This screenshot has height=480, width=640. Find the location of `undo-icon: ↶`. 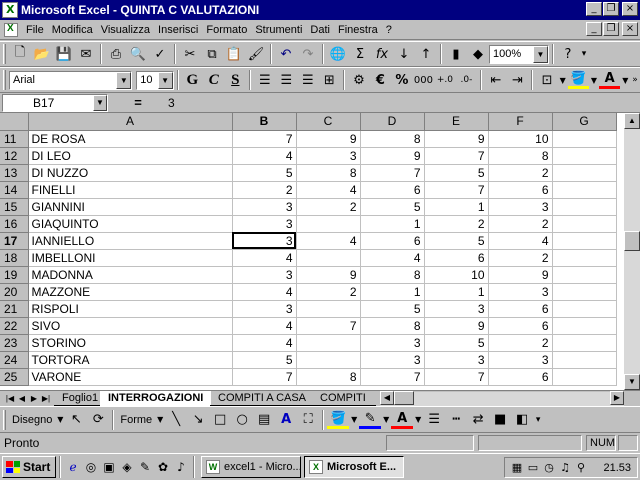

undo-icon: ↶ is located at coordinates (286, 54).